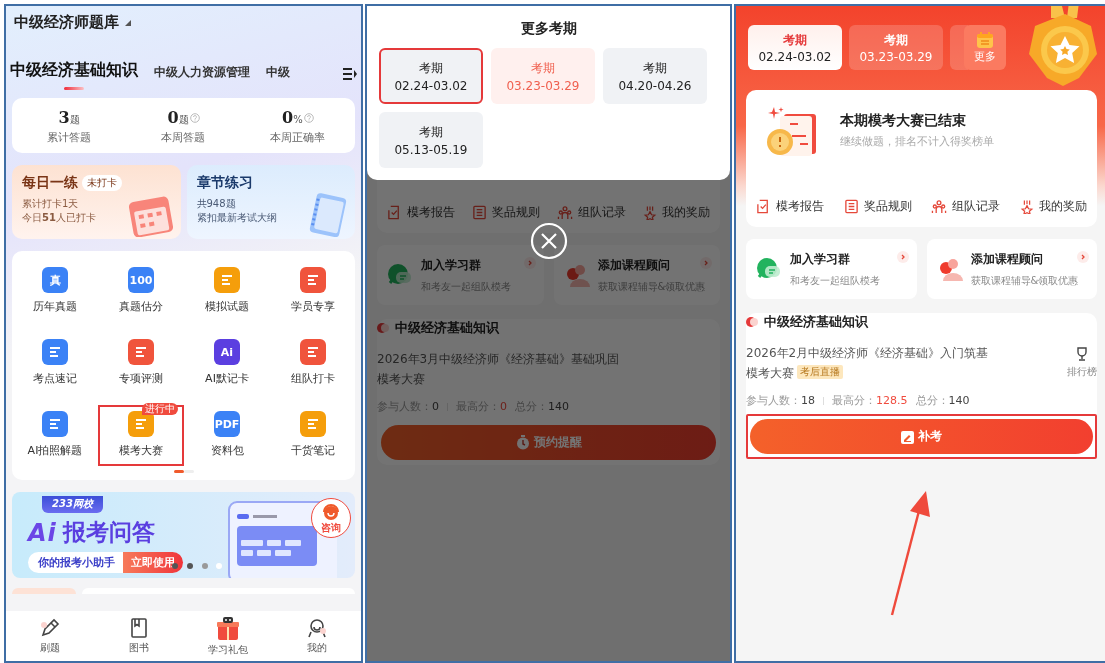 This screenshot has height=663, width=1105. I want to click on feature-button: Ai AI默记卡, so click(227, 363).